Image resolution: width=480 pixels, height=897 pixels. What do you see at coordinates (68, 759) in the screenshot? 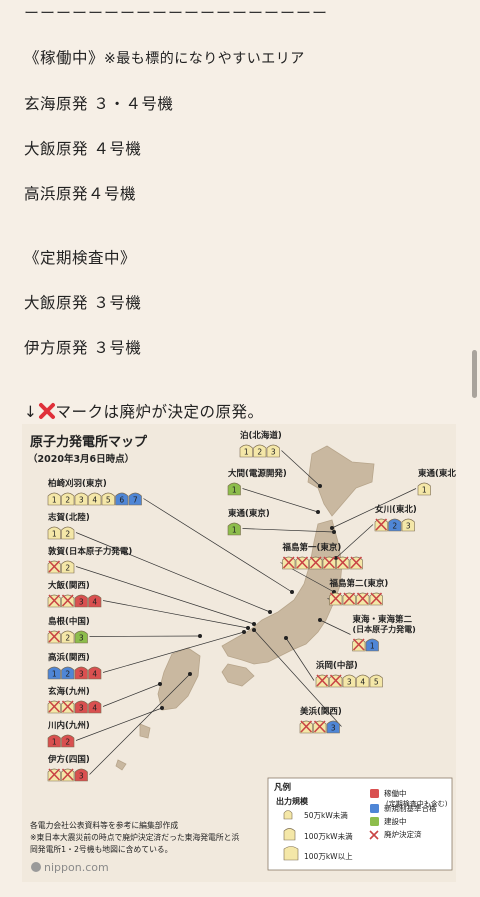
I see `plant-name: 伊方(四国)` at bounding box center [68, 759].